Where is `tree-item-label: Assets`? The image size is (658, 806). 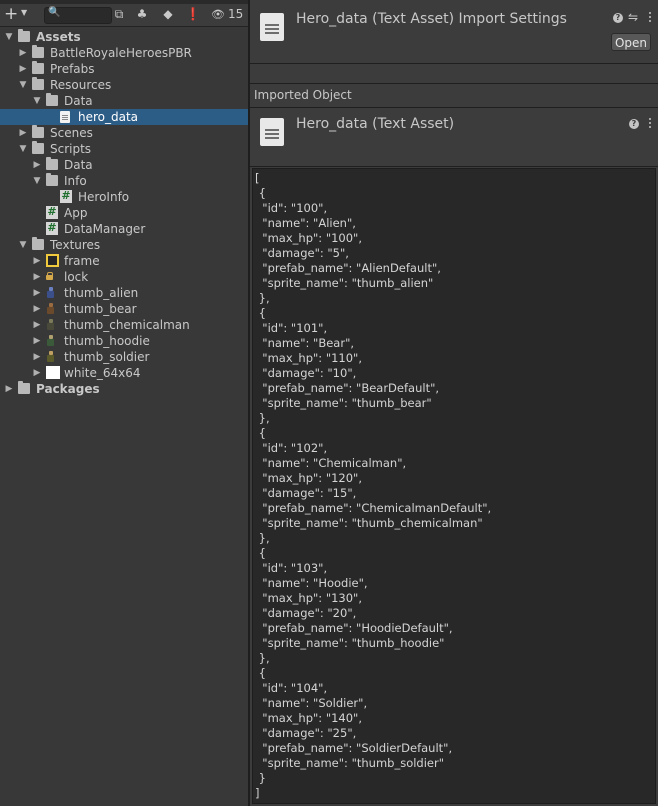 tree-item-label: Assets is located at coordinates (58, 37).